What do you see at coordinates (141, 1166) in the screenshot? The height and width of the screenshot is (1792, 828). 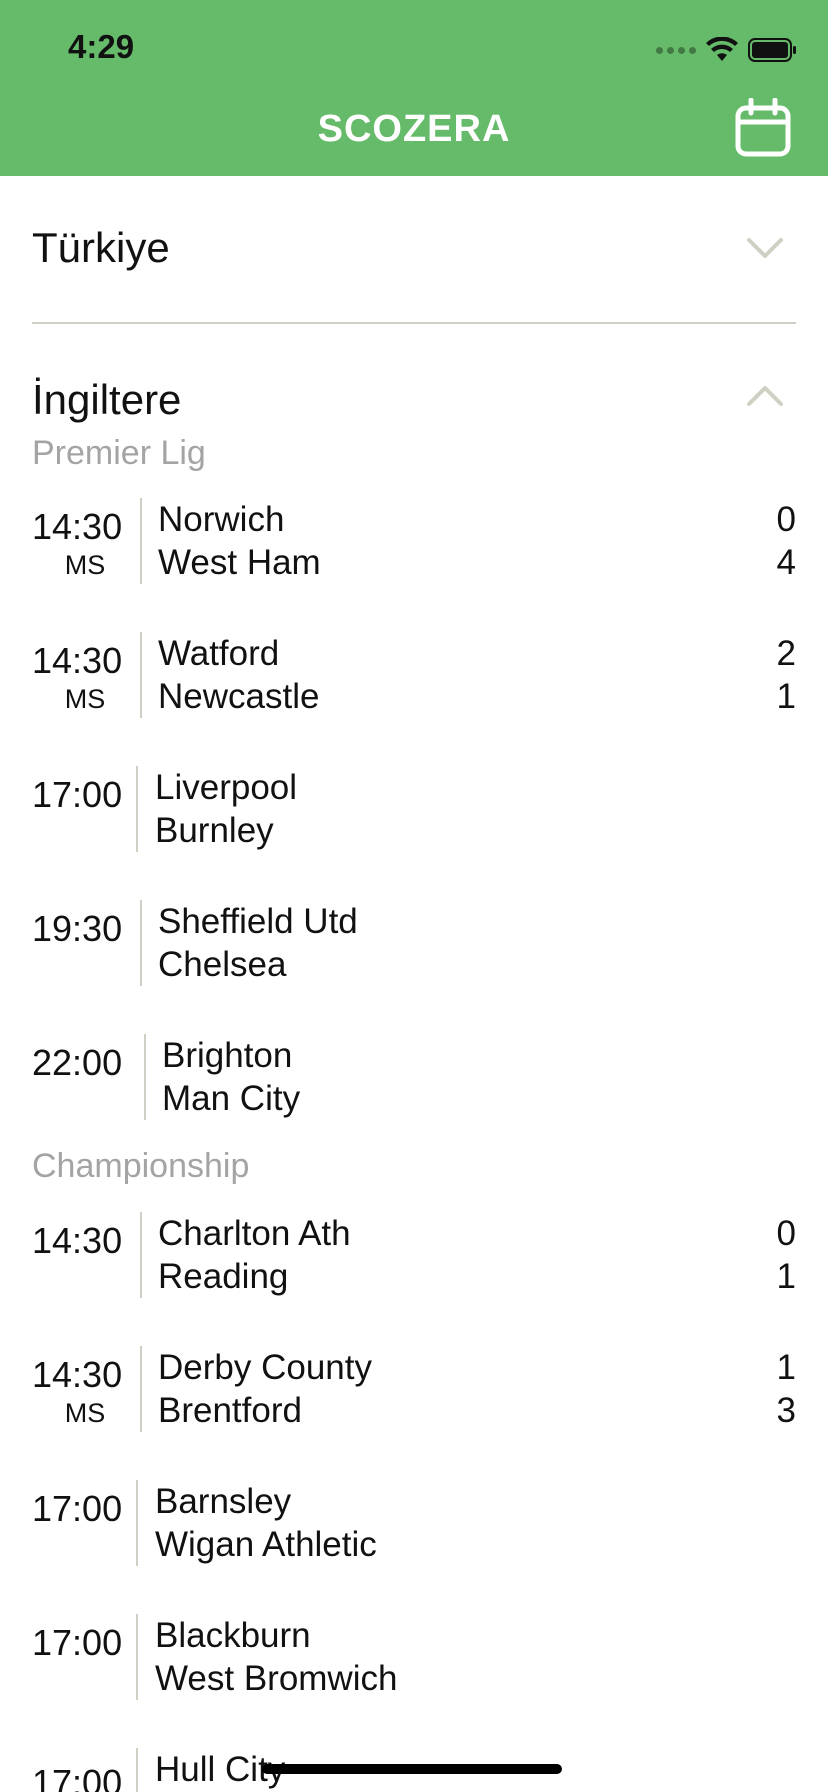 I see `league-title: Championship` at bounding box center [141, 1166].